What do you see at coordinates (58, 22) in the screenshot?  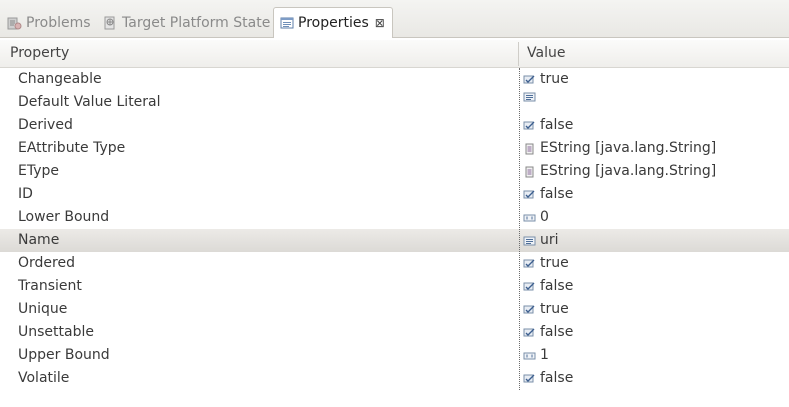 I see `tab-label: Problems` at bounding box center [58, 22].